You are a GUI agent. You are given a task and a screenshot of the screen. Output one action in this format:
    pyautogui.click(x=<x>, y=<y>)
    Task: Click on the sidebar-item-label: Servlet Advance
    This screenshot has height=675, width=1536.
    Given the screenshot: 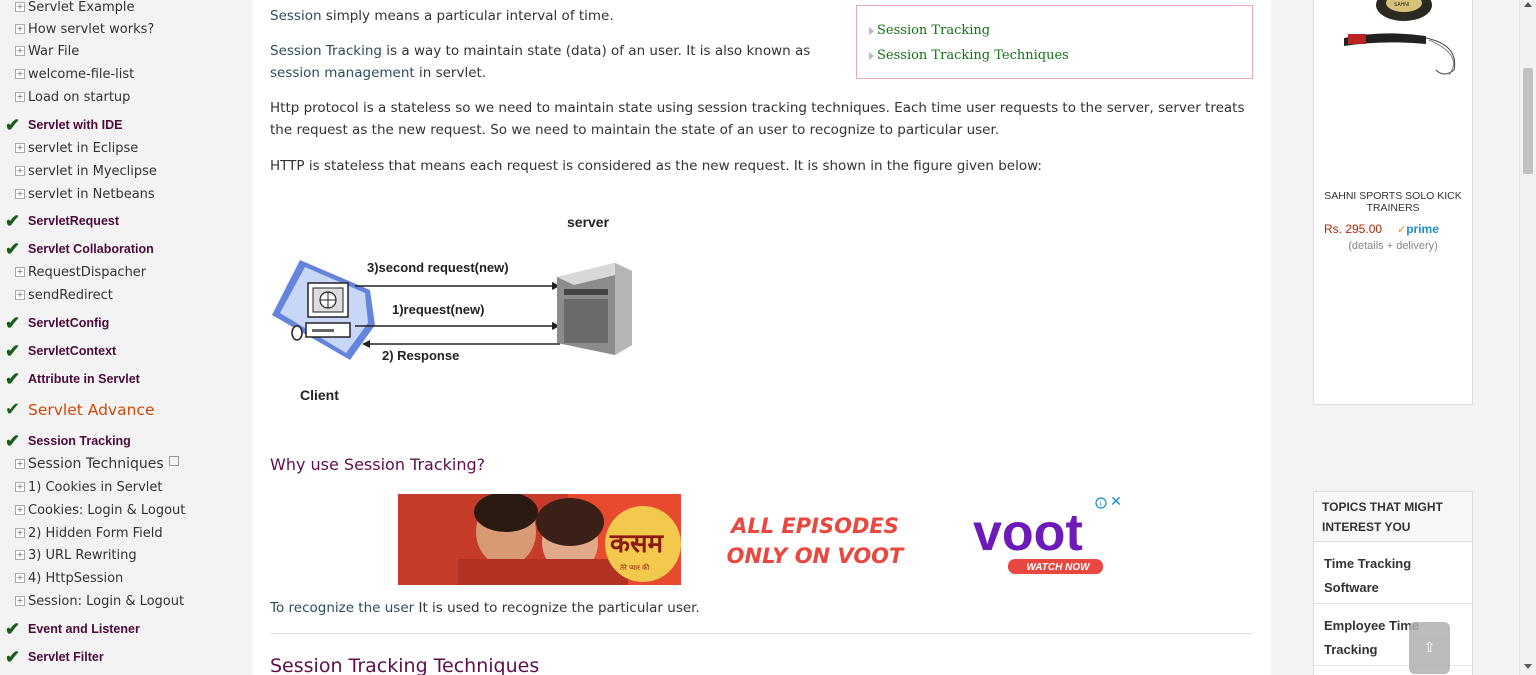 What is the action you would take?
    pyautogui.click(x=91, y=410)
    